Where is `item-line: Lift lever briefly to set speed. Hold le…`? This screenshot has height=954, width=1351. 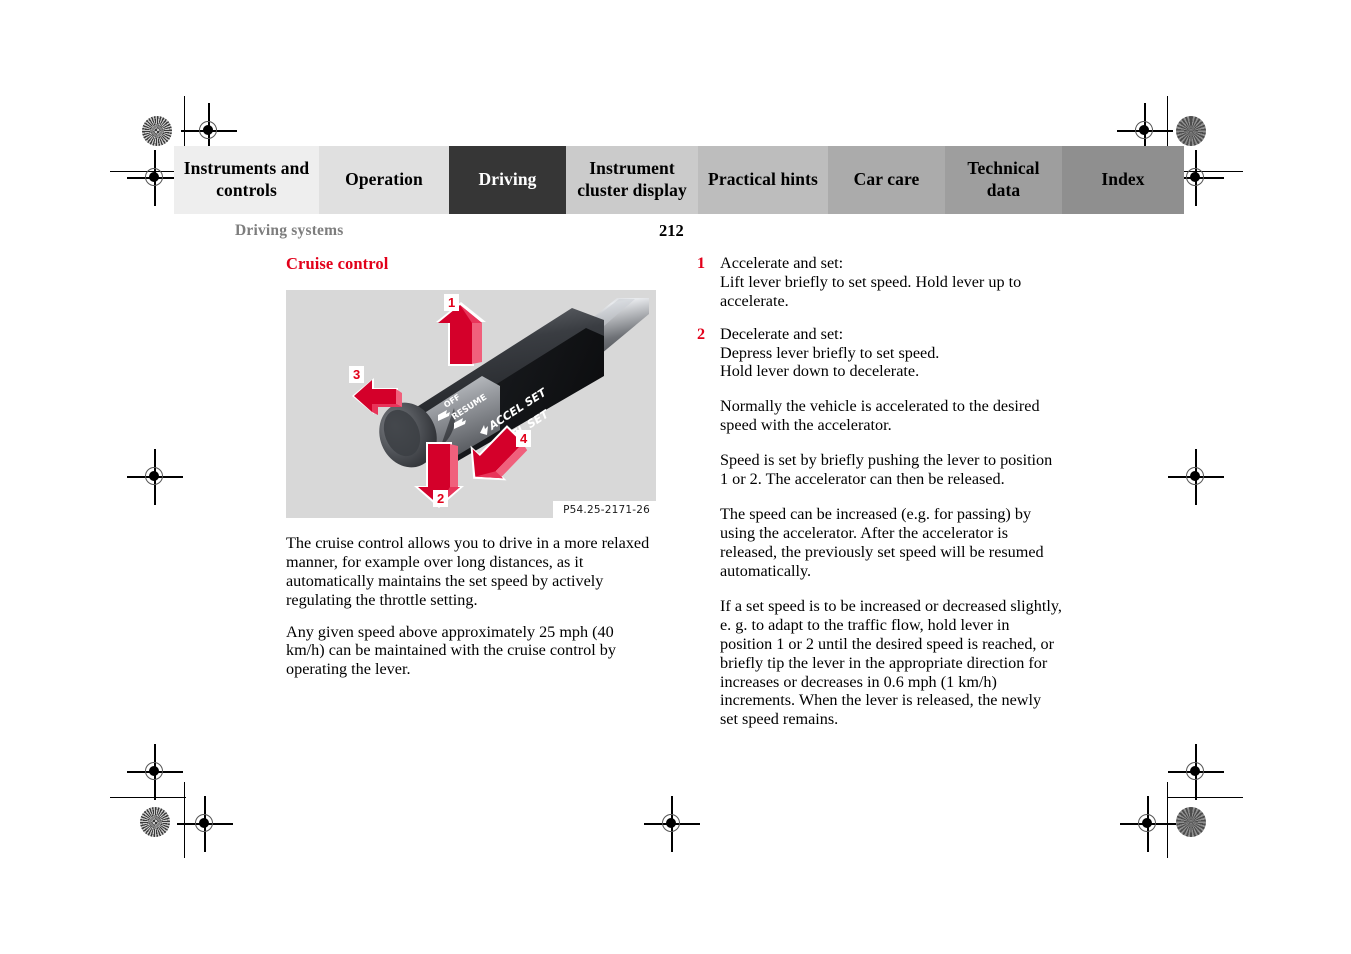
item-line: Lift lever briefly to set speed. Hold le… is located at coordinates (871, 291).